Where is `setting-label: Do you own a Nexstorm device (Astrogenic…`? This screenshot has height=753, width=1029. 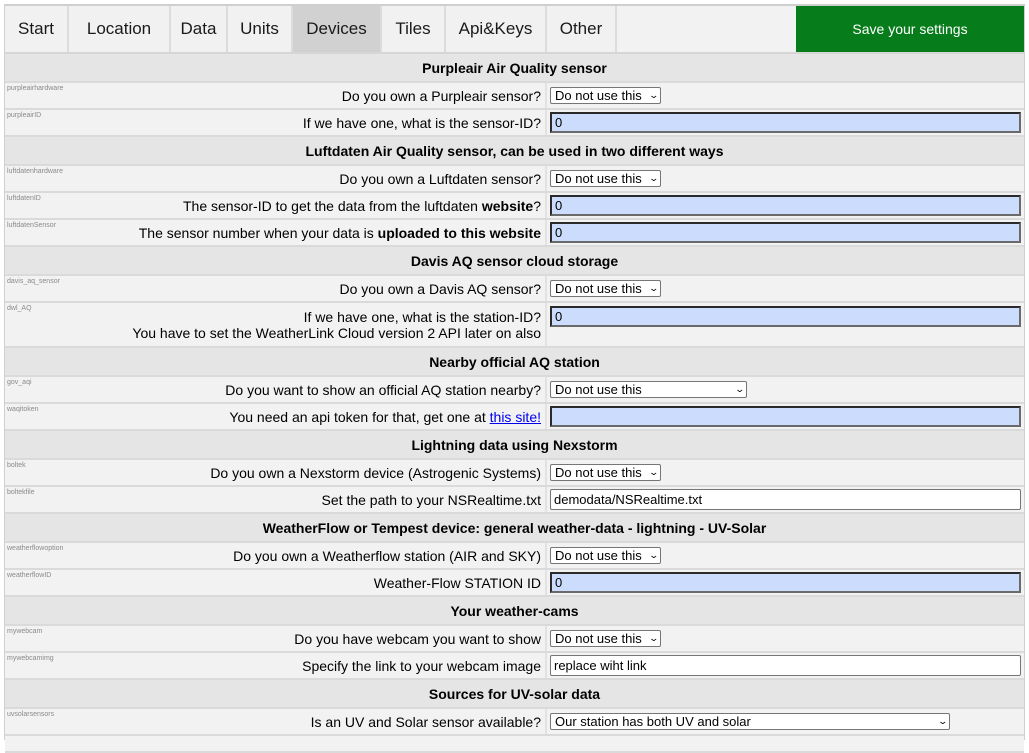
setting-label: Do you own a Nexstorm device (Astrogenic… is located at coordinates (375, 472).